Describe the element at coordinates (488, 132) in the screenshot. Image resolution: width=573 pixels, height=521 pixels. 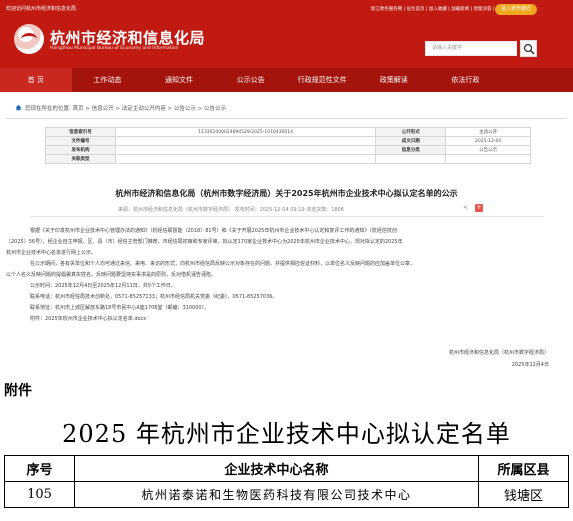
I see `info-value: 主动公开` at that location.